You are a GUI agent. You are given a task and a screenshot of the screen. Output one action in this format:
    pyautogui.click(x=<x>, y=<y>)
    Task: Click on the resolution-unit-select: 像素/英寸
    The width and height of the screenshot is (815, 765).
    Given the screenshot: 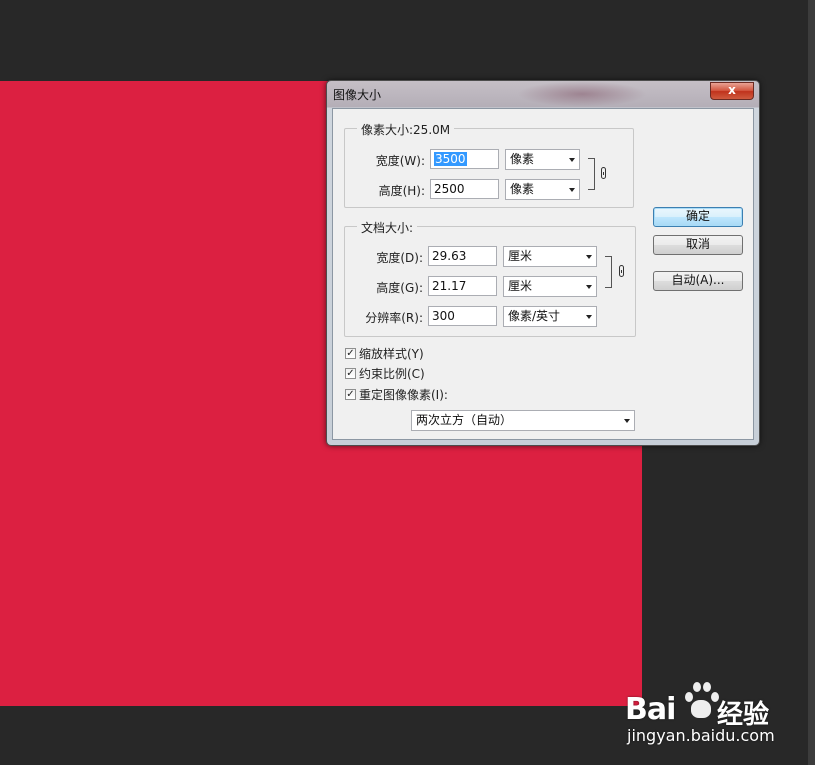 What is the action you would take?
    pyautogui.click(x=550, y=316)
    